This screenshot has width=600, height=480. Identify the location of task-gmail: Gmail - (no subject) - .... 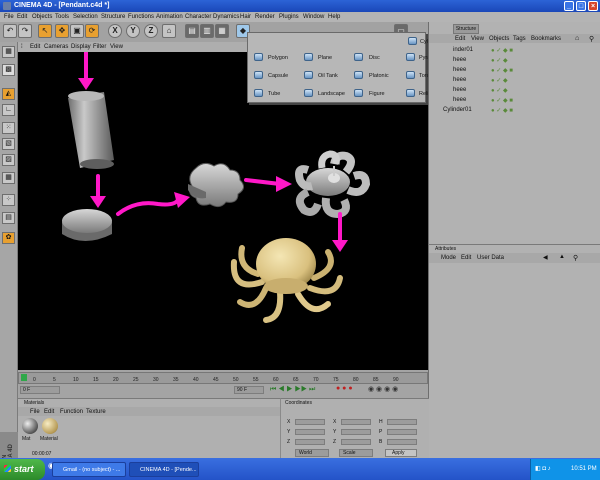
(89, 469).